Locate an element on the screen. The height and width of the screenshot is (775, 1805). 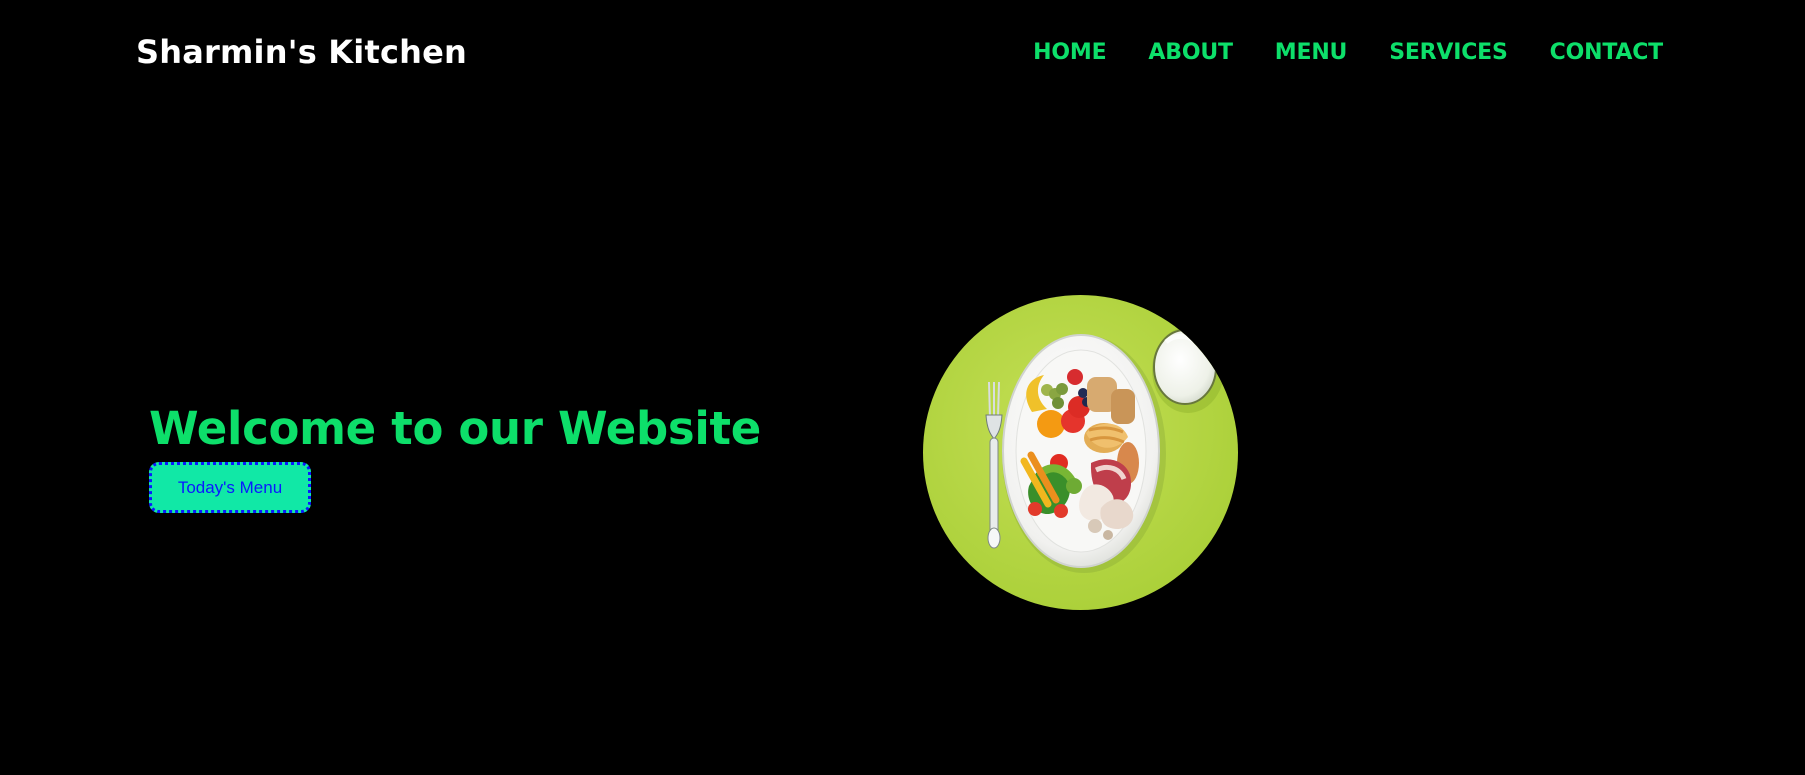
healthy-meal-plate-image is located at coordinates (1080, 452).